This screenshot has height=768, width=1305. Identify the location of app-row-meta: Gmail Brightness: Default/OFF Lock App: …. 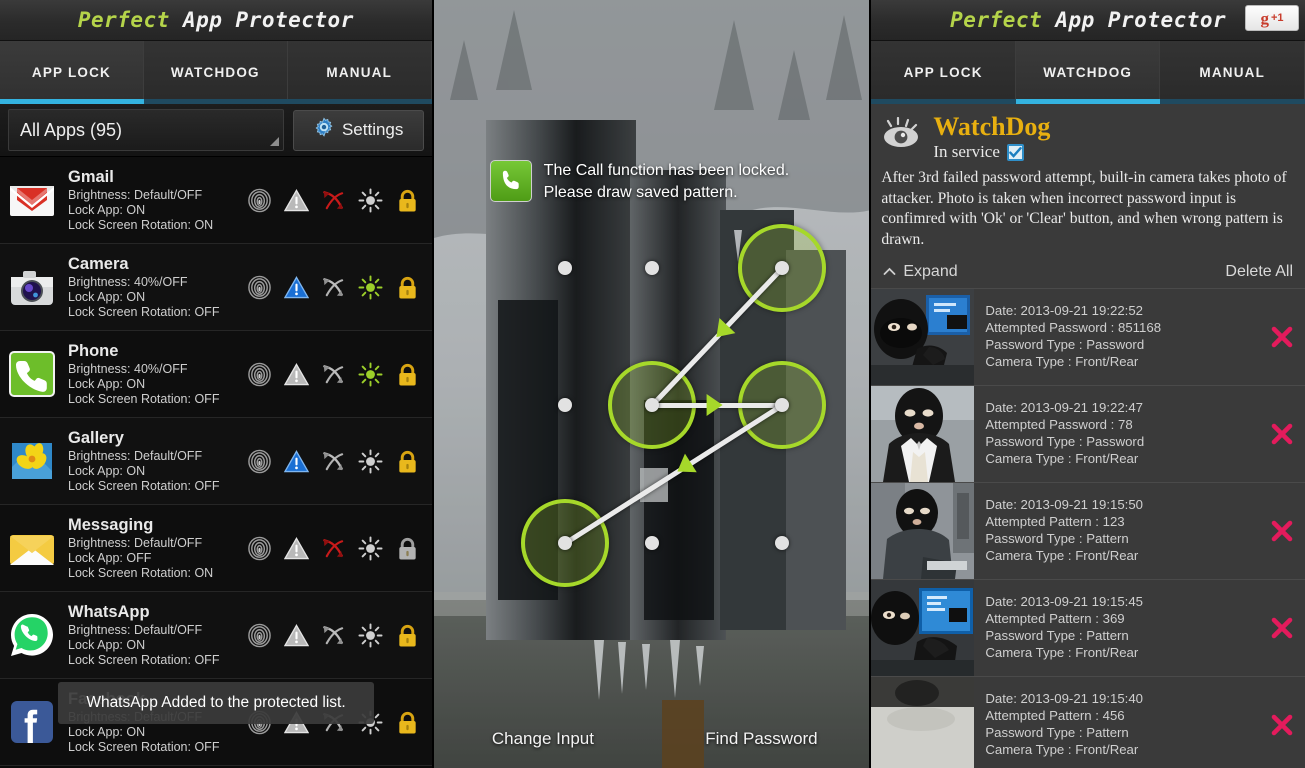
(157, 200).